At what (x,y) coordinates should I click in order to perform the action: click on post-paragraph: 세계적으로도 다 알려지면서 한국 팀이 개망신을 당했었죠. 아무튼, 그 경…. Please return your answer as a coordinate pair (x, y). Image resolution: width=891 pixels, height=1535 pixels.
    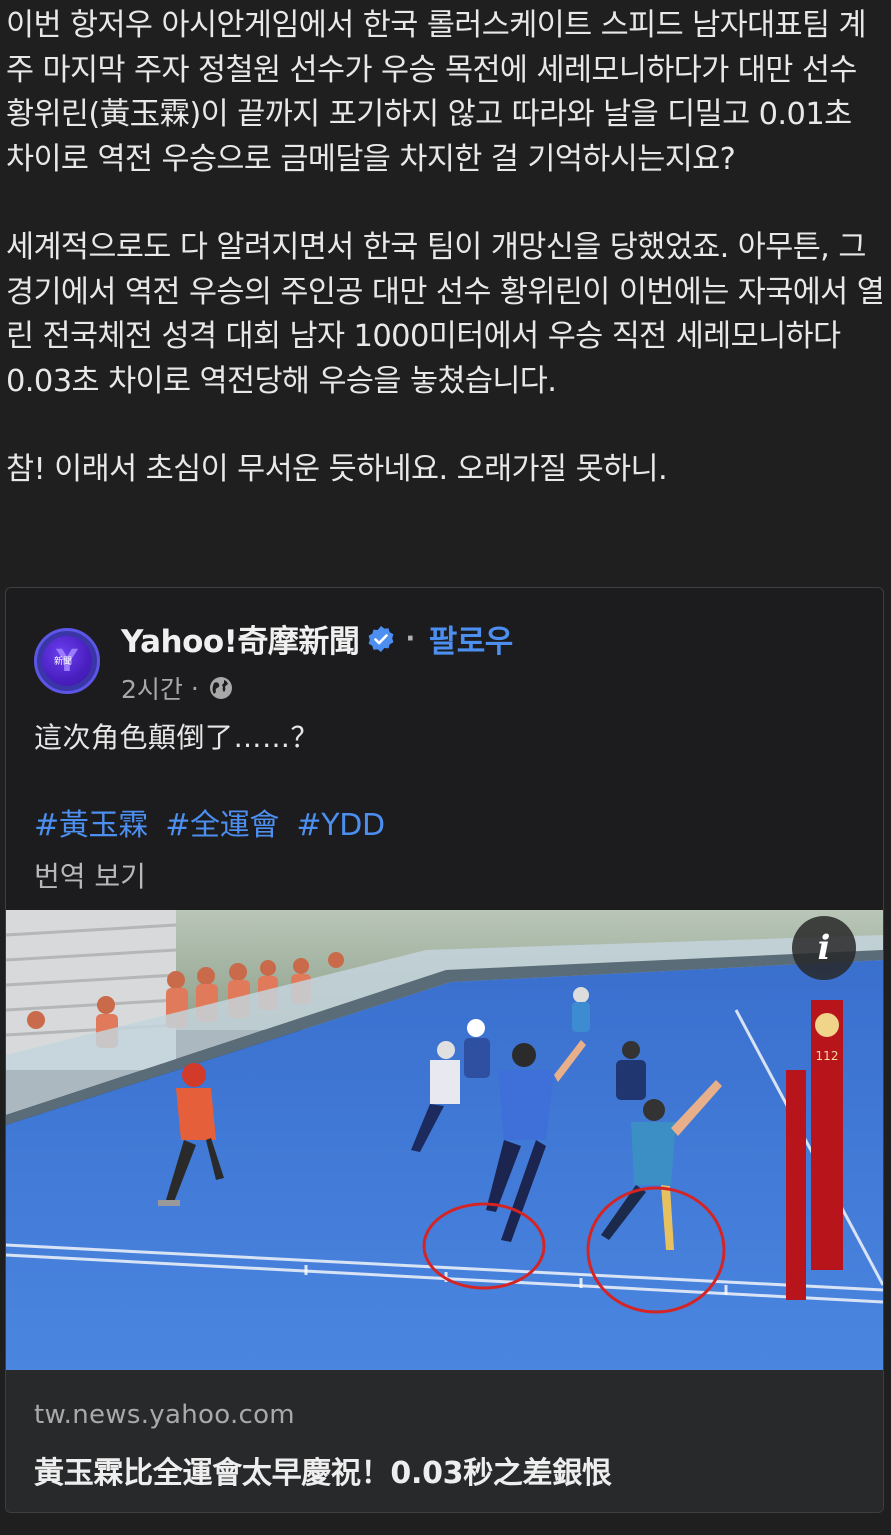
    Looking at the image, I should click on (445, 314).